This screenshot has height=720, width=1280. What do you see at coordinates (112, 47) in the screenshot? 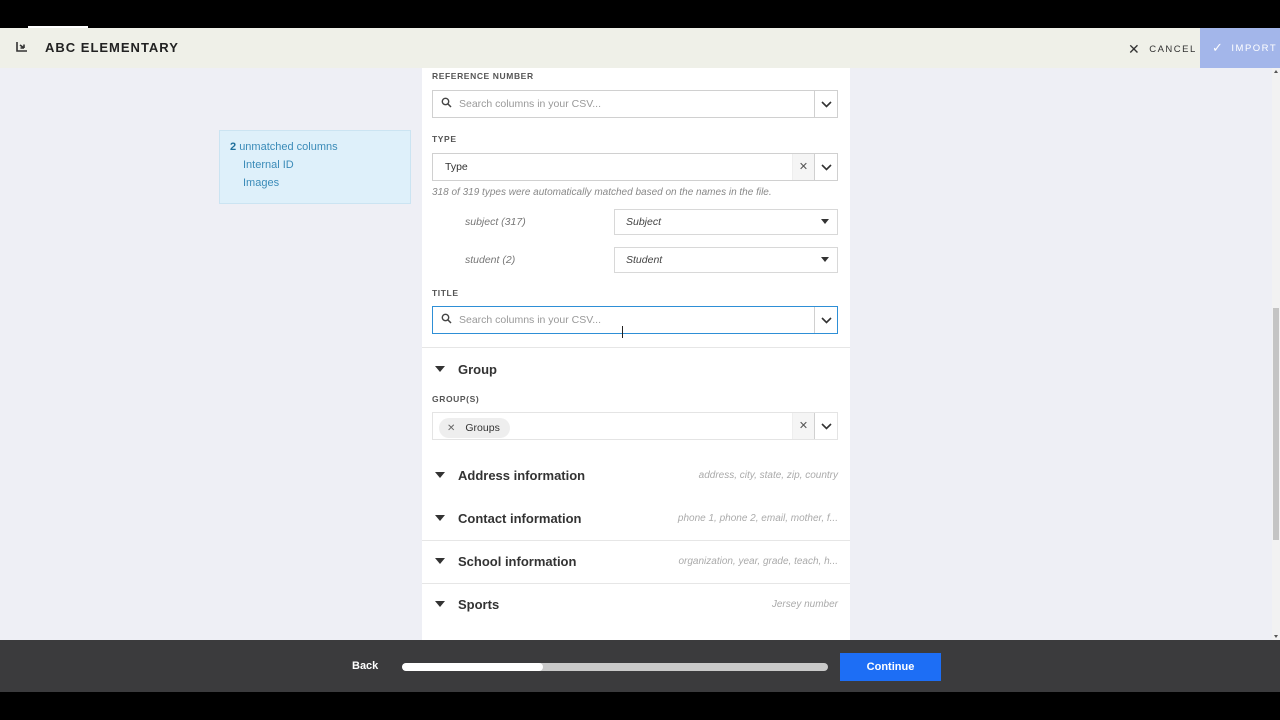
I see `school-title: ABC ELEMENTARY` at bounding box center [112, 47].